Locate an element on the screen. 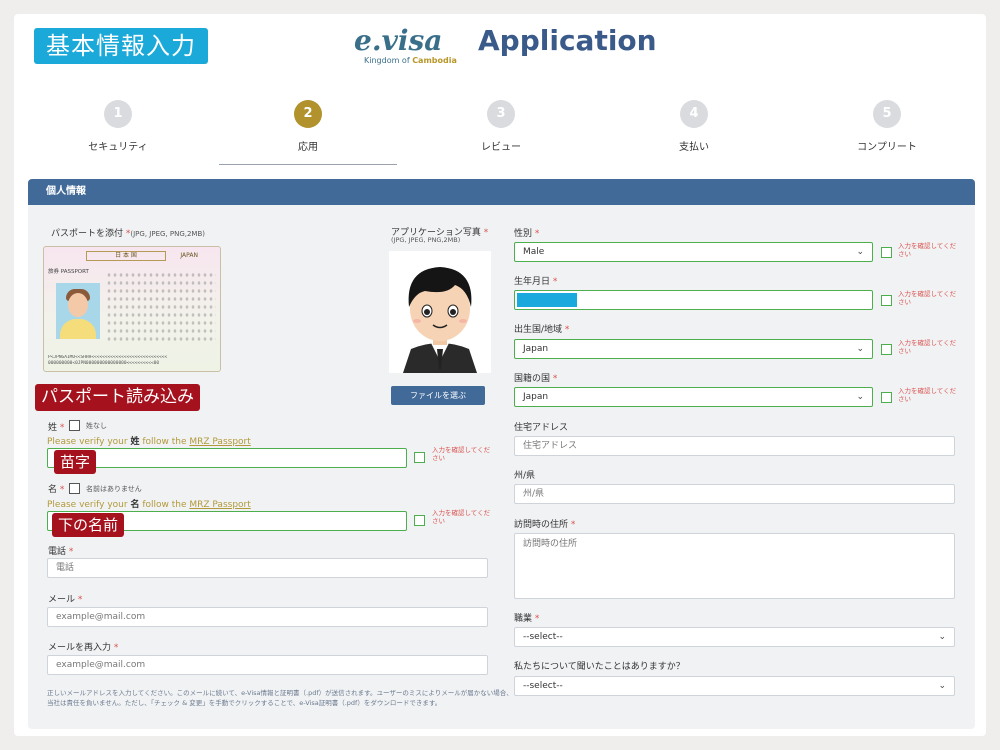  no-surname-checkbox is located at coordinates (74, 425).